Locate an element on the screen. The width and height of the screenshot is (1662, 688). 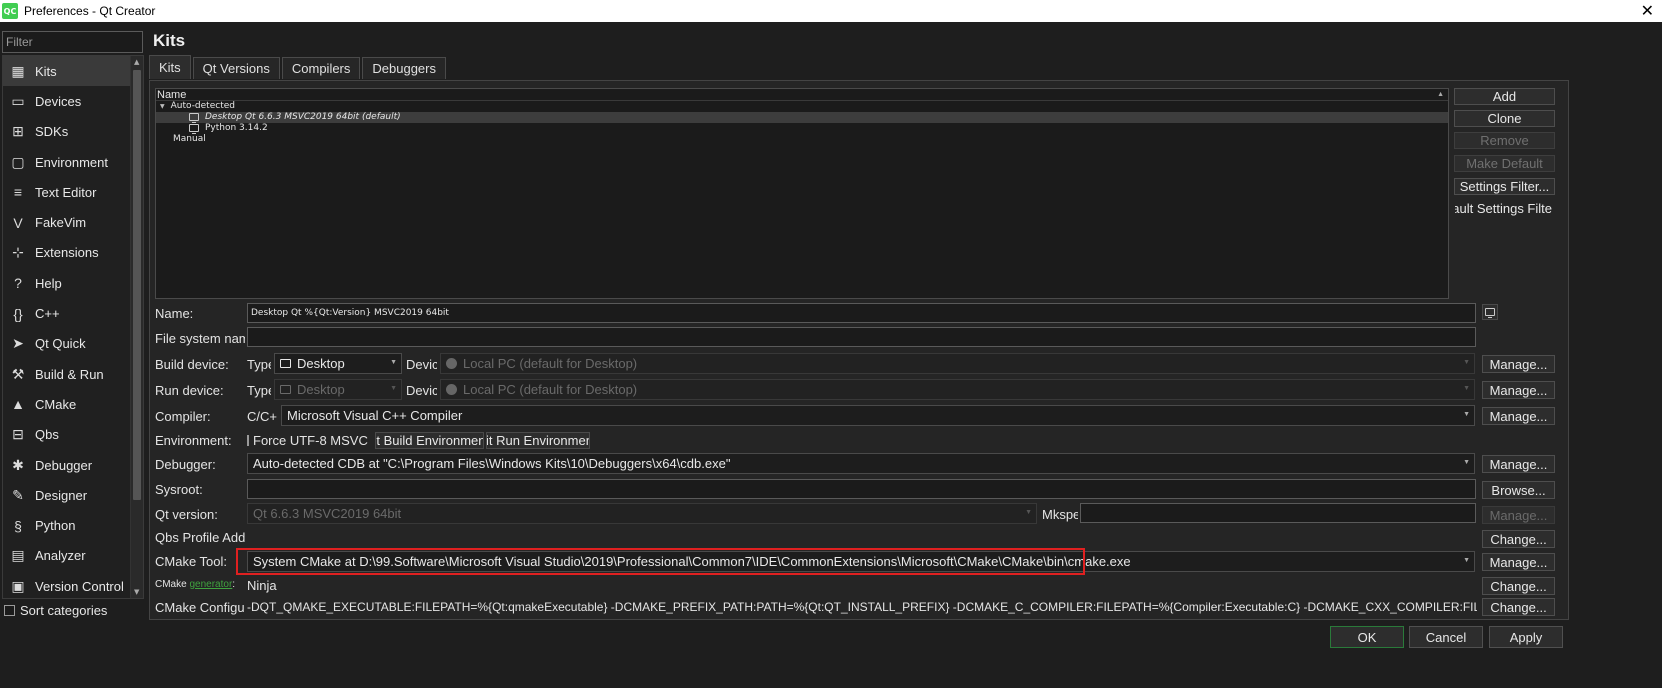
expand-arrow-icon: ▼ is located at coordinates (162, 106).